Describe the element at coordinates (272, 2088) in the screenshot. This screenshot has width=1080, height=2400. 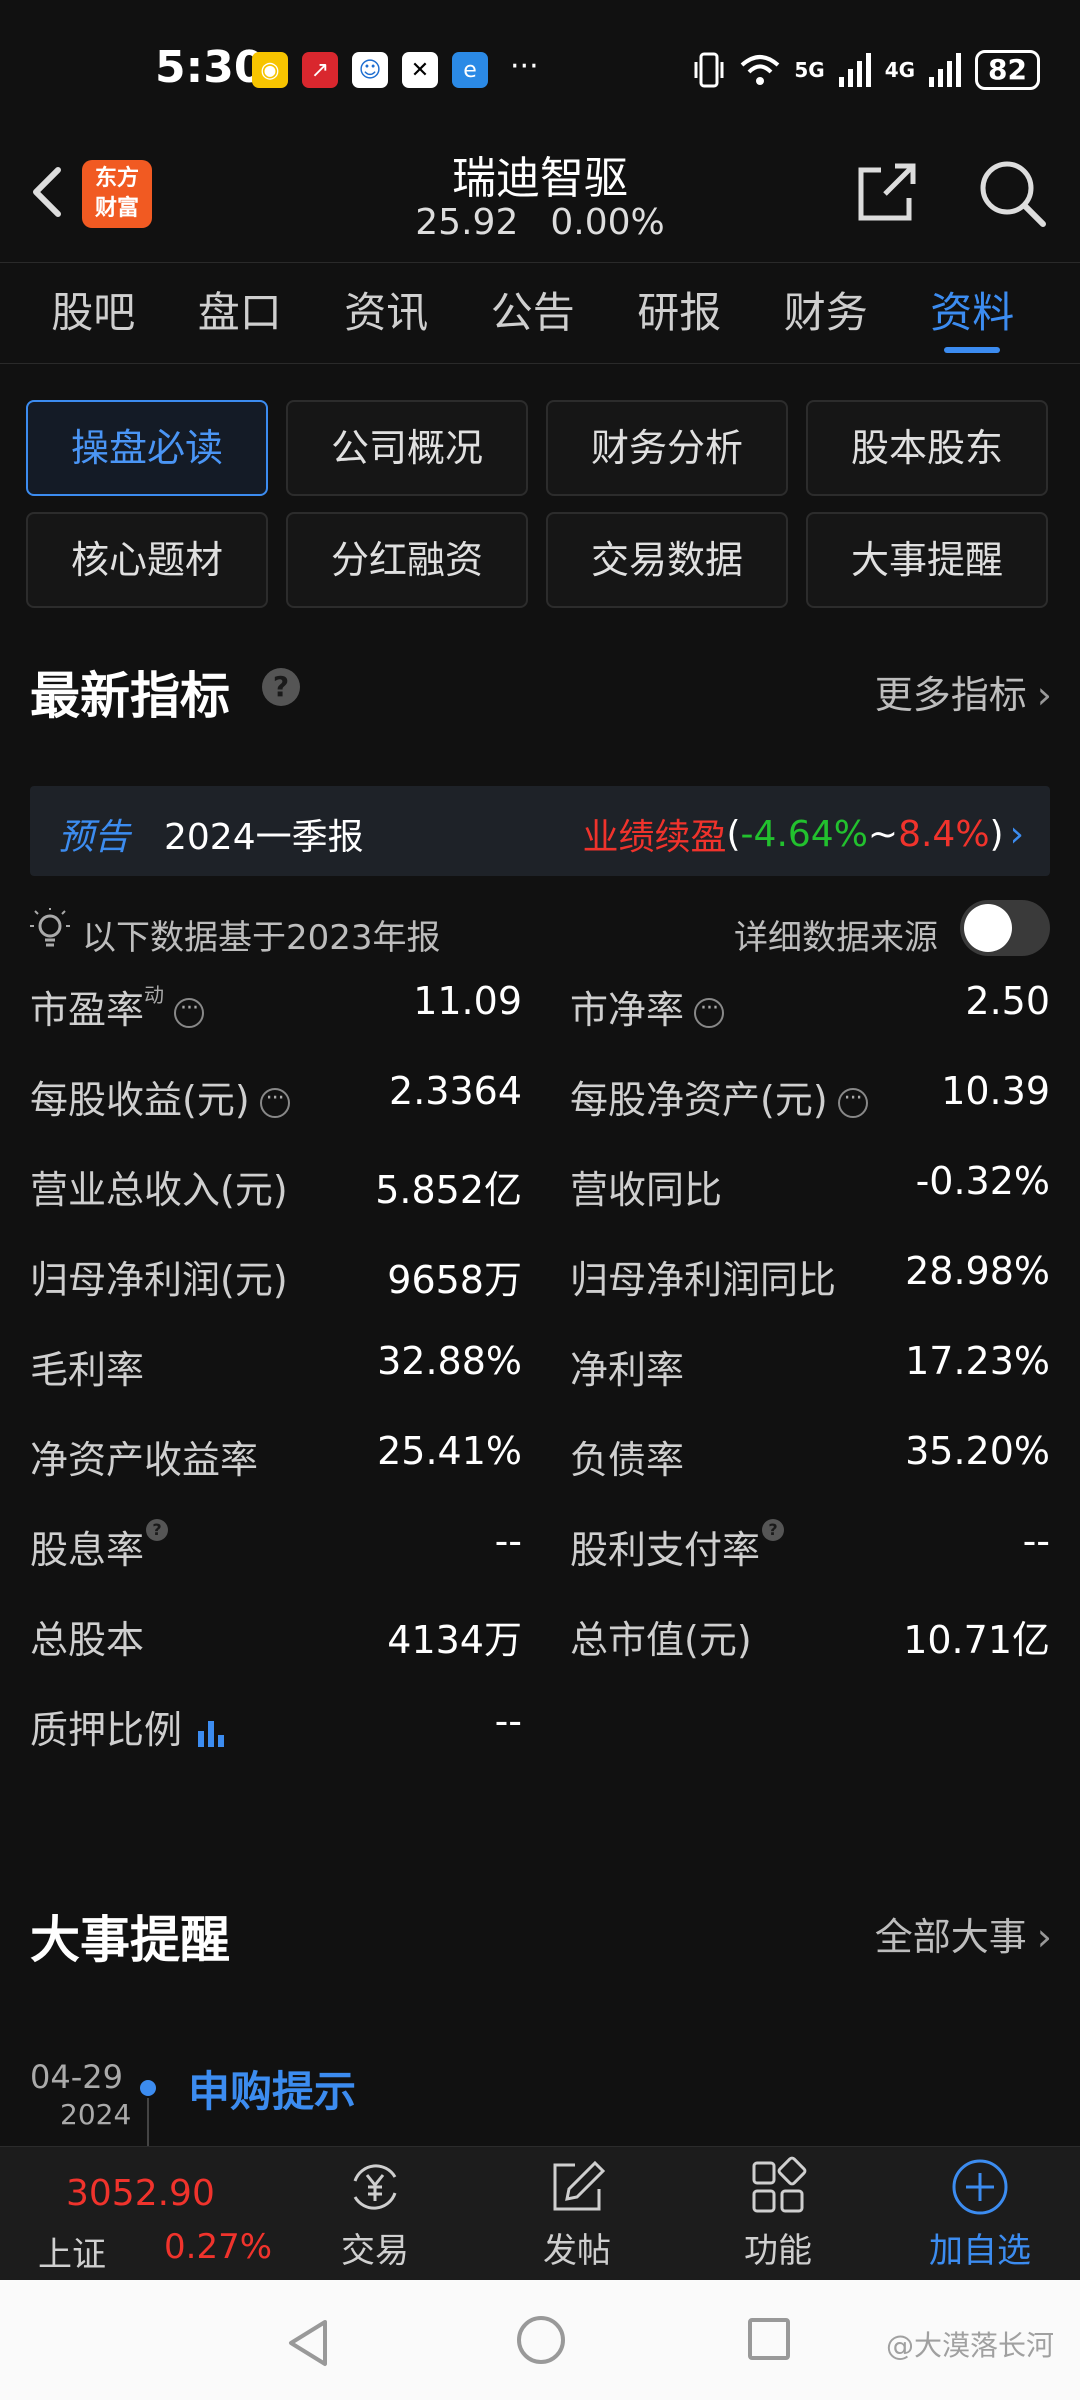
I see `event-title: 申购提示` at that location.